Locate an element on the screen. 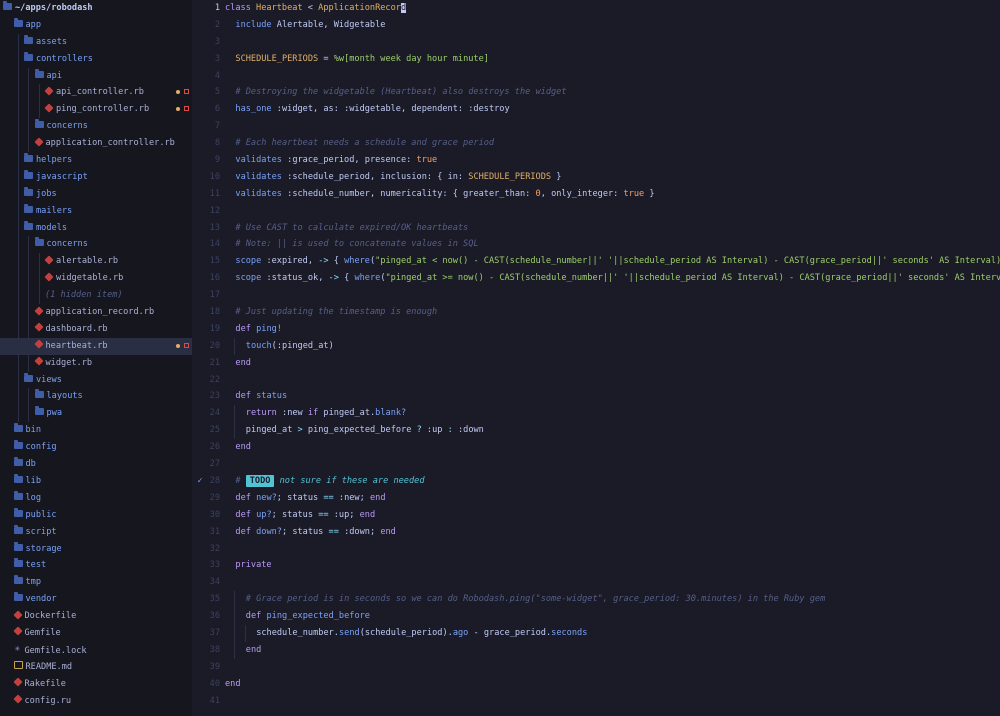  code-line: 12 is located at coordinates (596, 211).